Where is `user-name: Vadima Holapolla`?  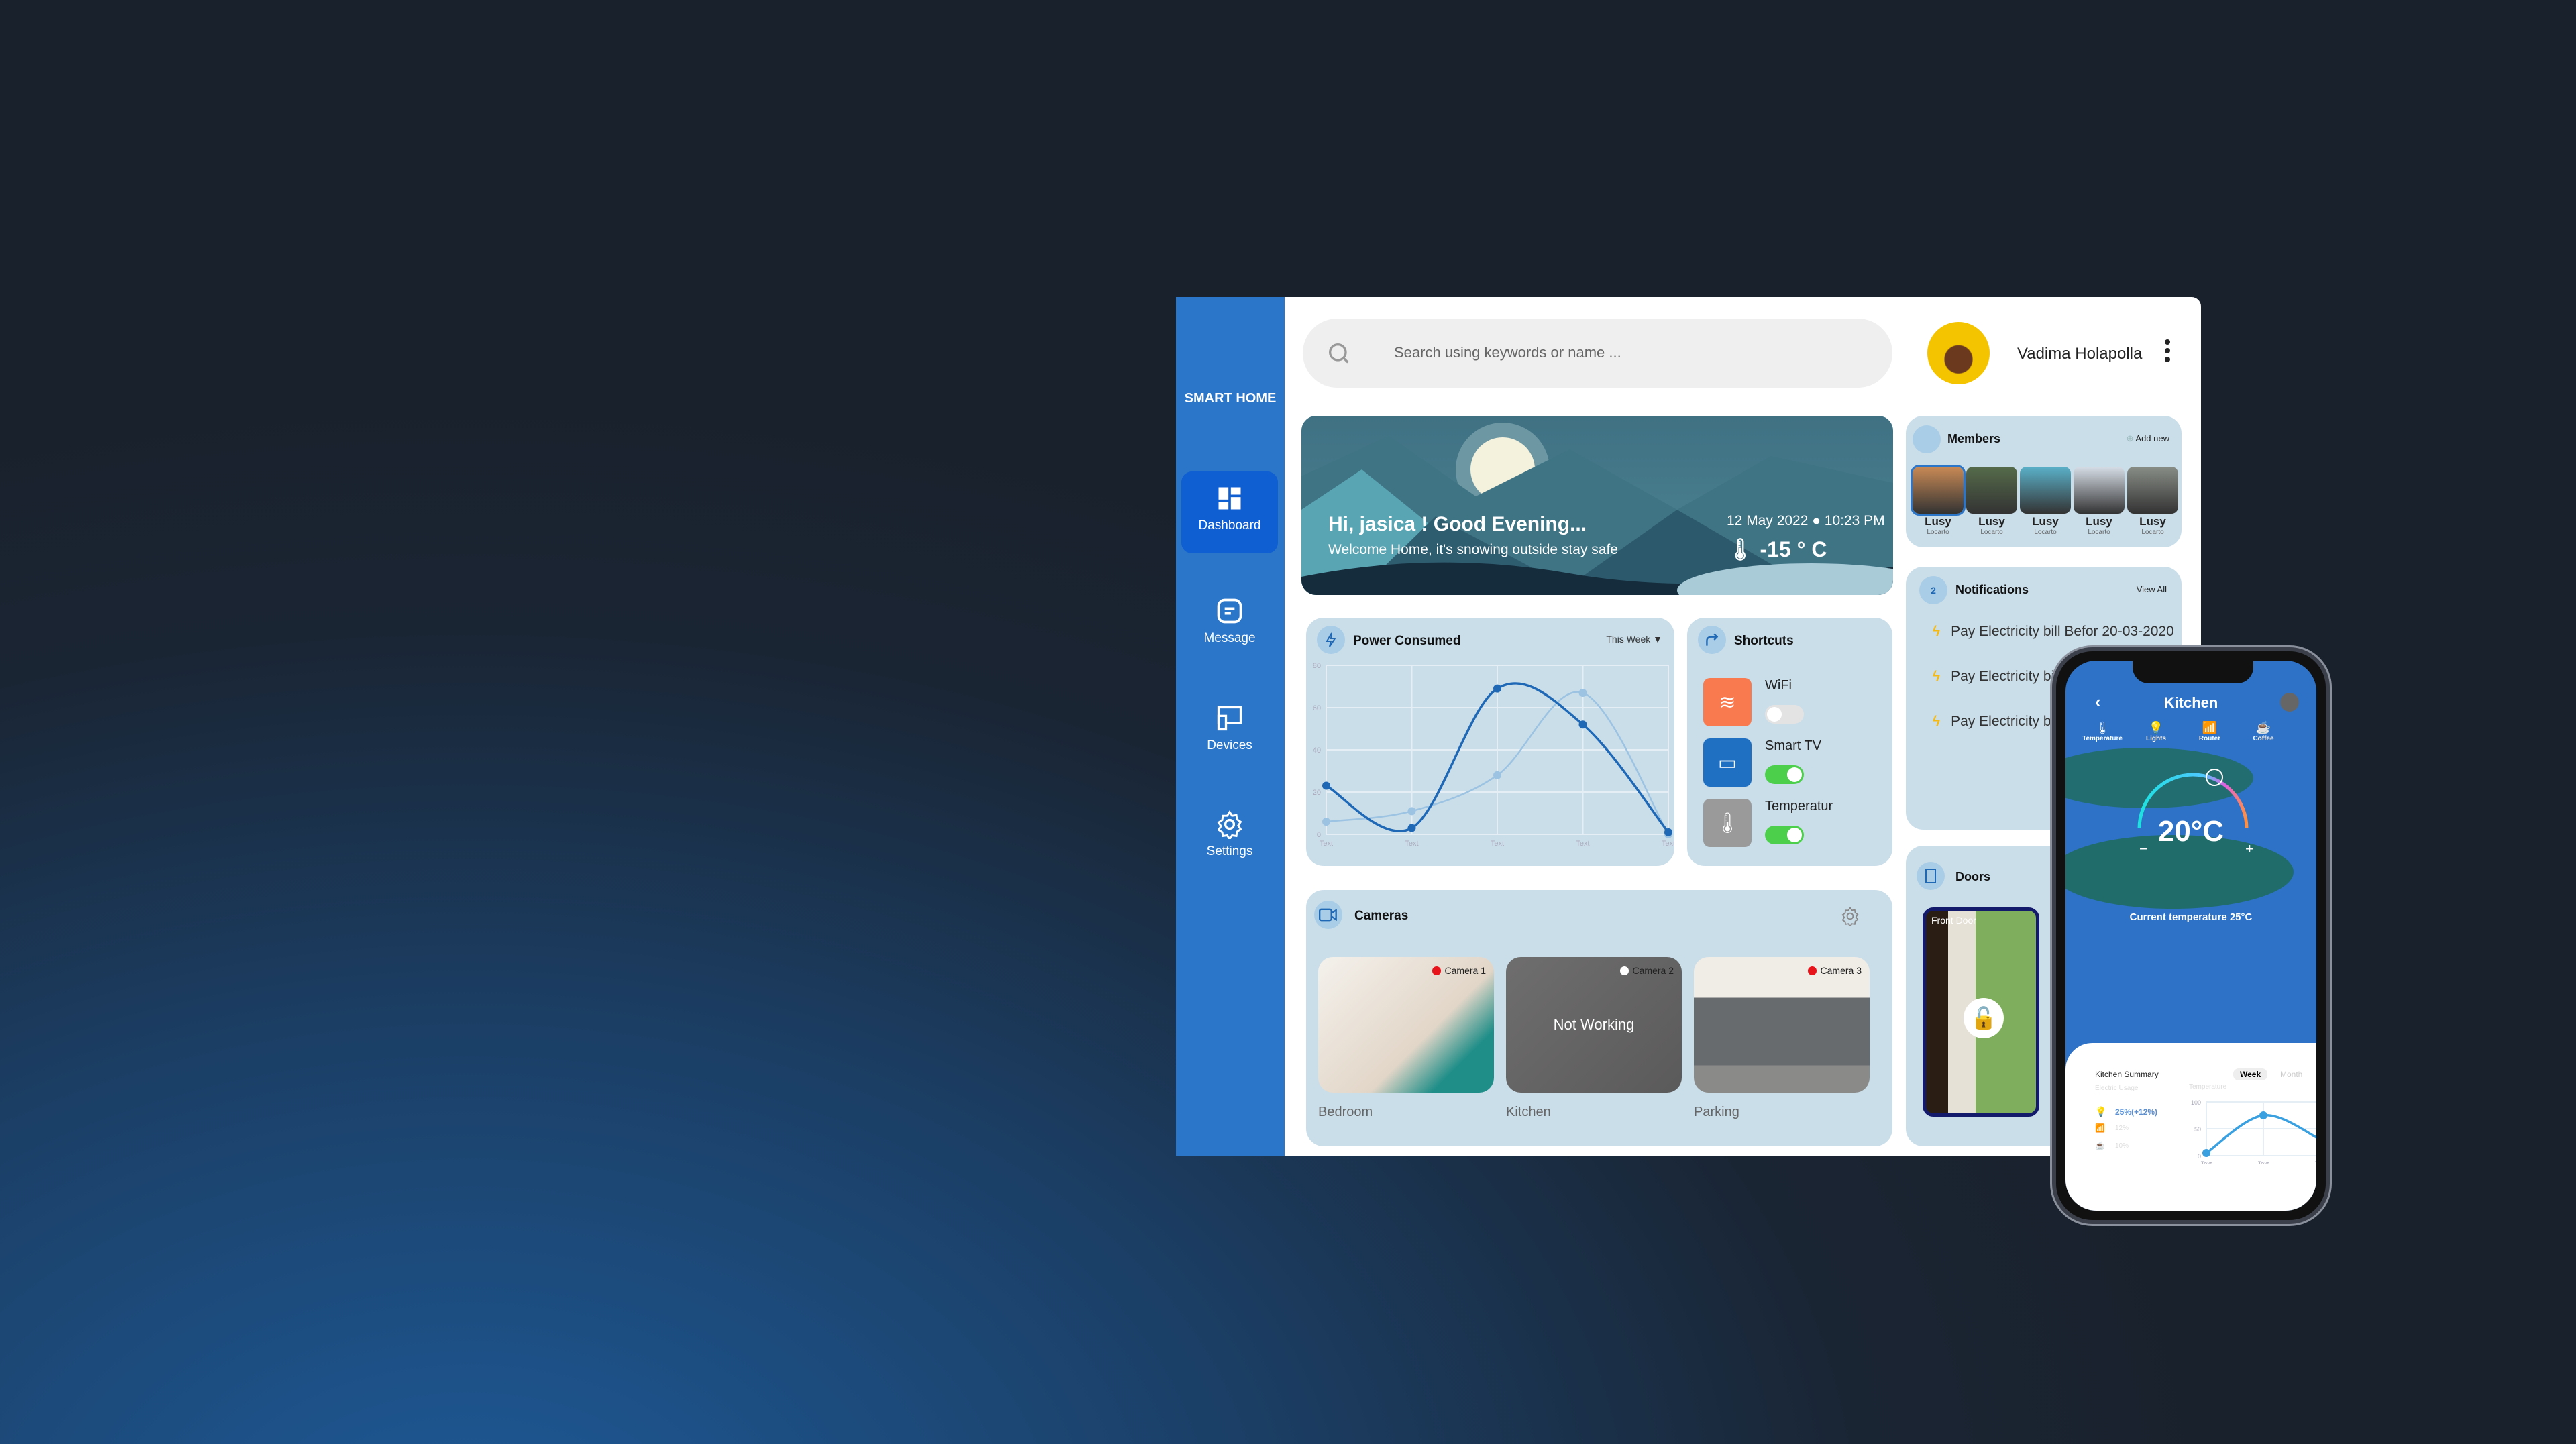 user-name: Vadima Holapolla is located at coordinates (2080, 354).